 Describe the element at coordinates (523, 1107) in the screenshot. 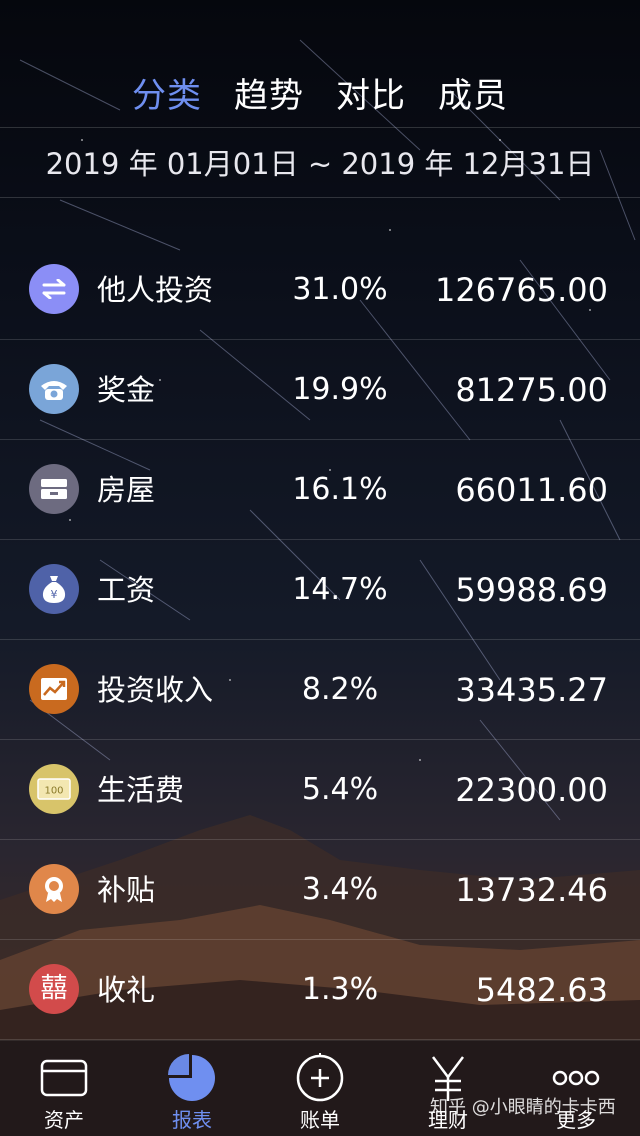

I see `watermark: 知乎 @小眼睛的卡卡西` at that location.